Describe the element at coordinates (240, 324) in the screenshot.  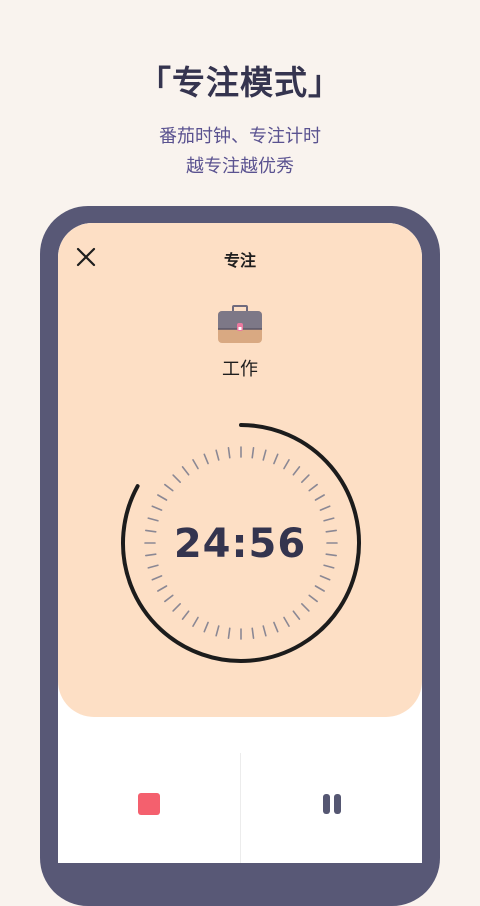
I see `briefcase-icon` at that location.